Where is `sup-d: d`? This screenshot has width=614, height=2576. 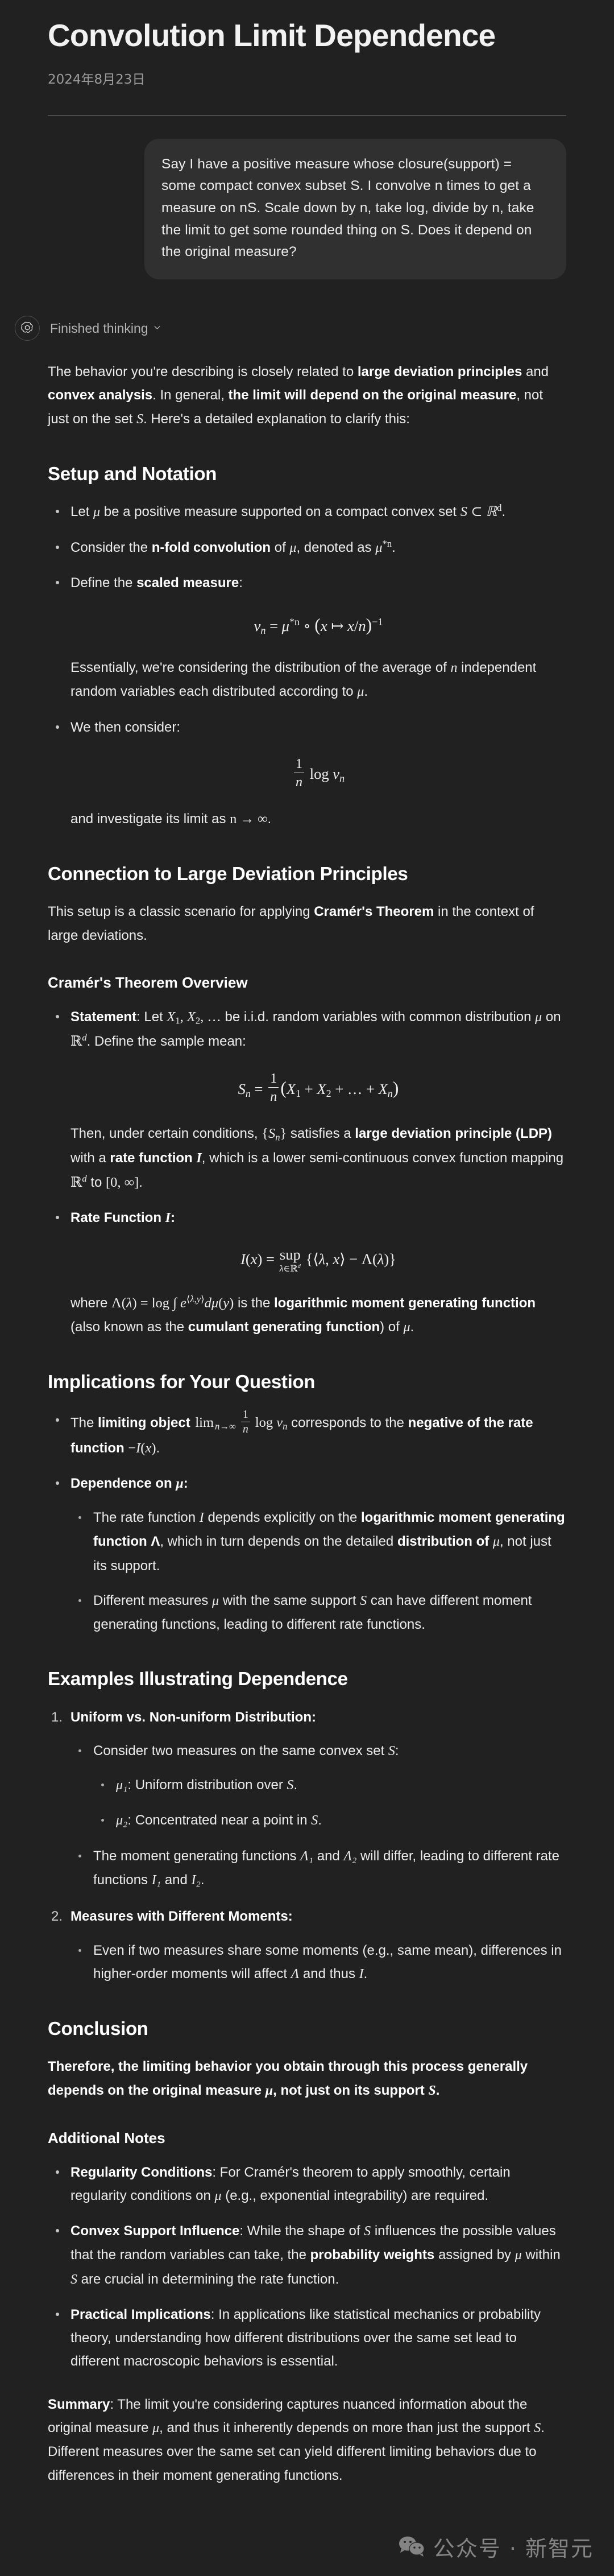
sup-d: d is located at coordinates (84, 1179).